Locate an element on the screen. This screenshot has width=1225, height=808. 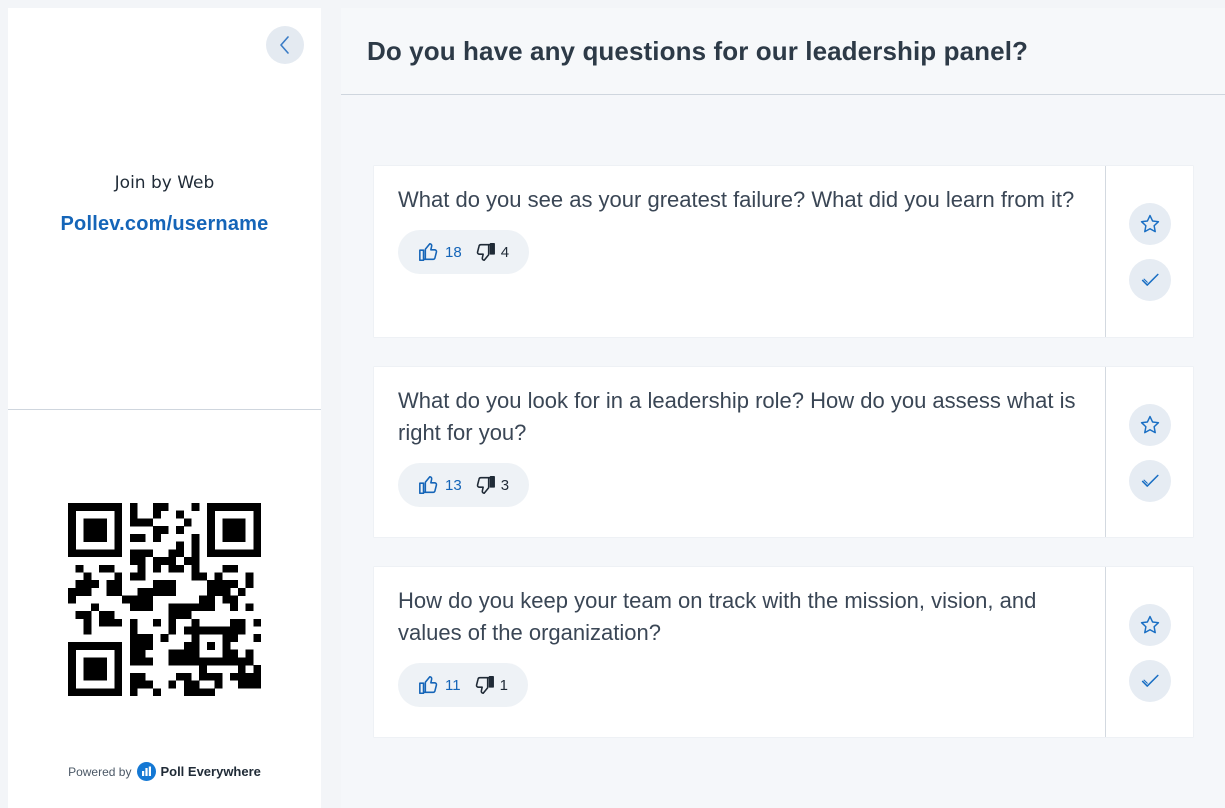
join-url: Pollev.com/username is located at coordinates (164, 224).